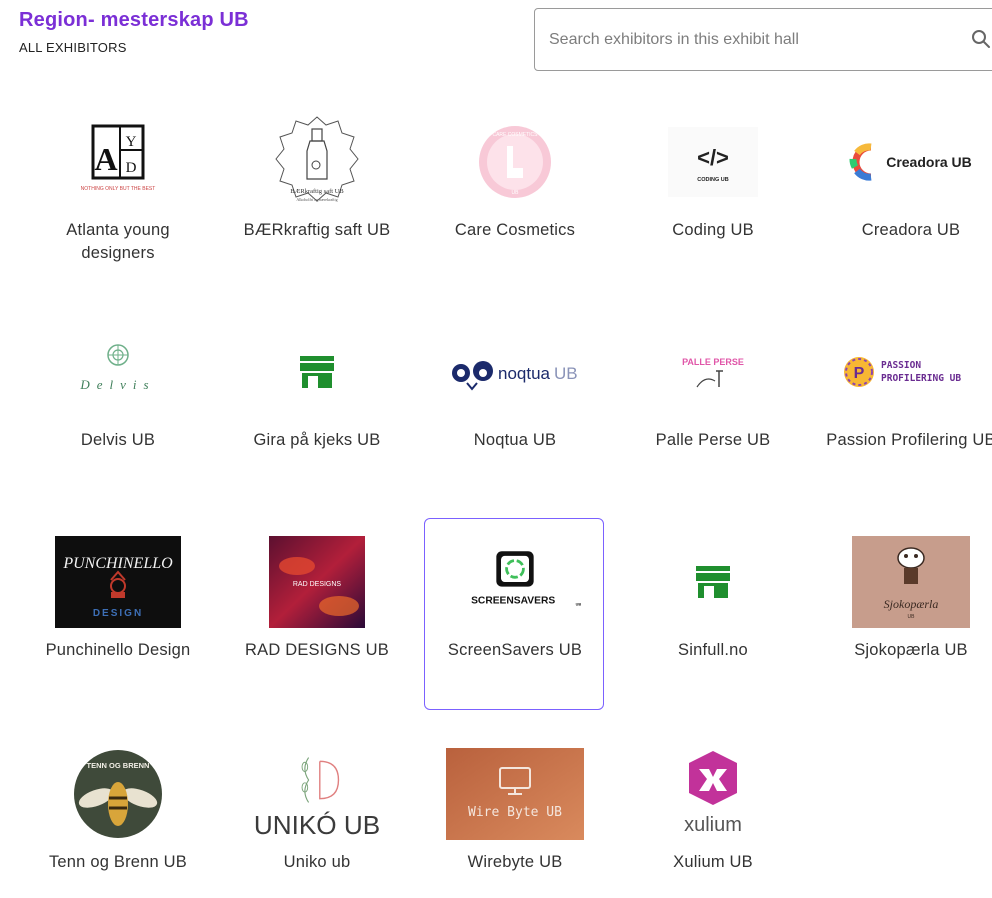 Image resolution: width=992 pixels, height=898 pixels. I want to click on svg-text: D, so click(131, 168).